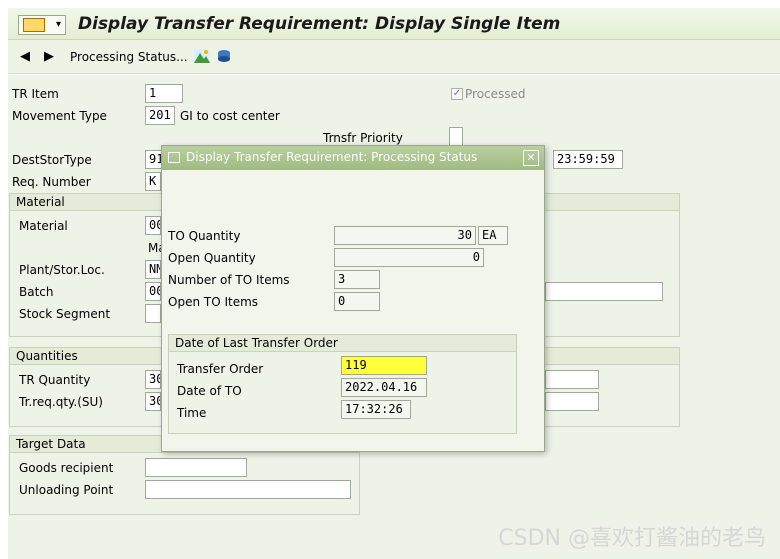 Image resolution: width=780 pixels, height=559 pixels. Describe the element at coordinates (604, 291) in the screenshot. I see `batch-extra-field` at that location.